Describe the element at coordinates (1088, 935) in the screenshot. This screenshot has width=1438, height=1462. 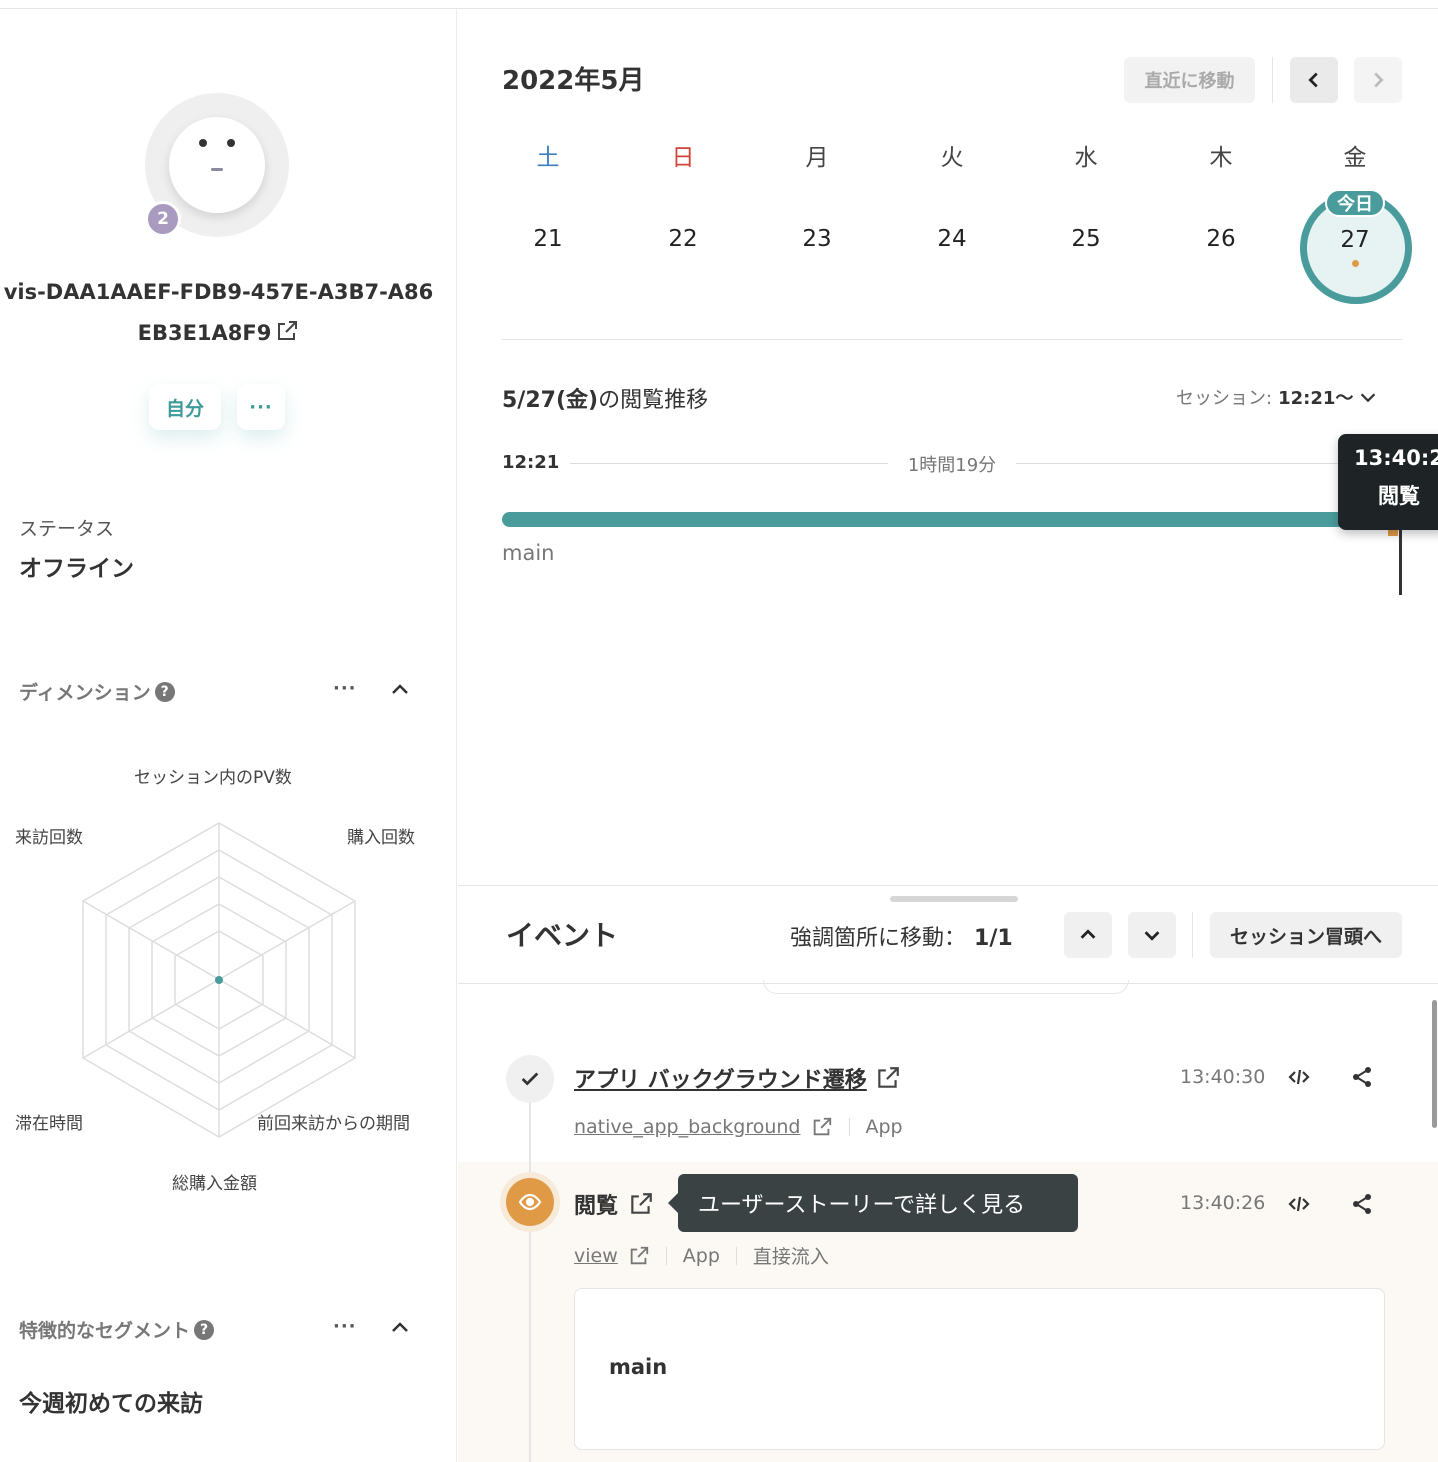
I see `prev-highlight-button` at that location.